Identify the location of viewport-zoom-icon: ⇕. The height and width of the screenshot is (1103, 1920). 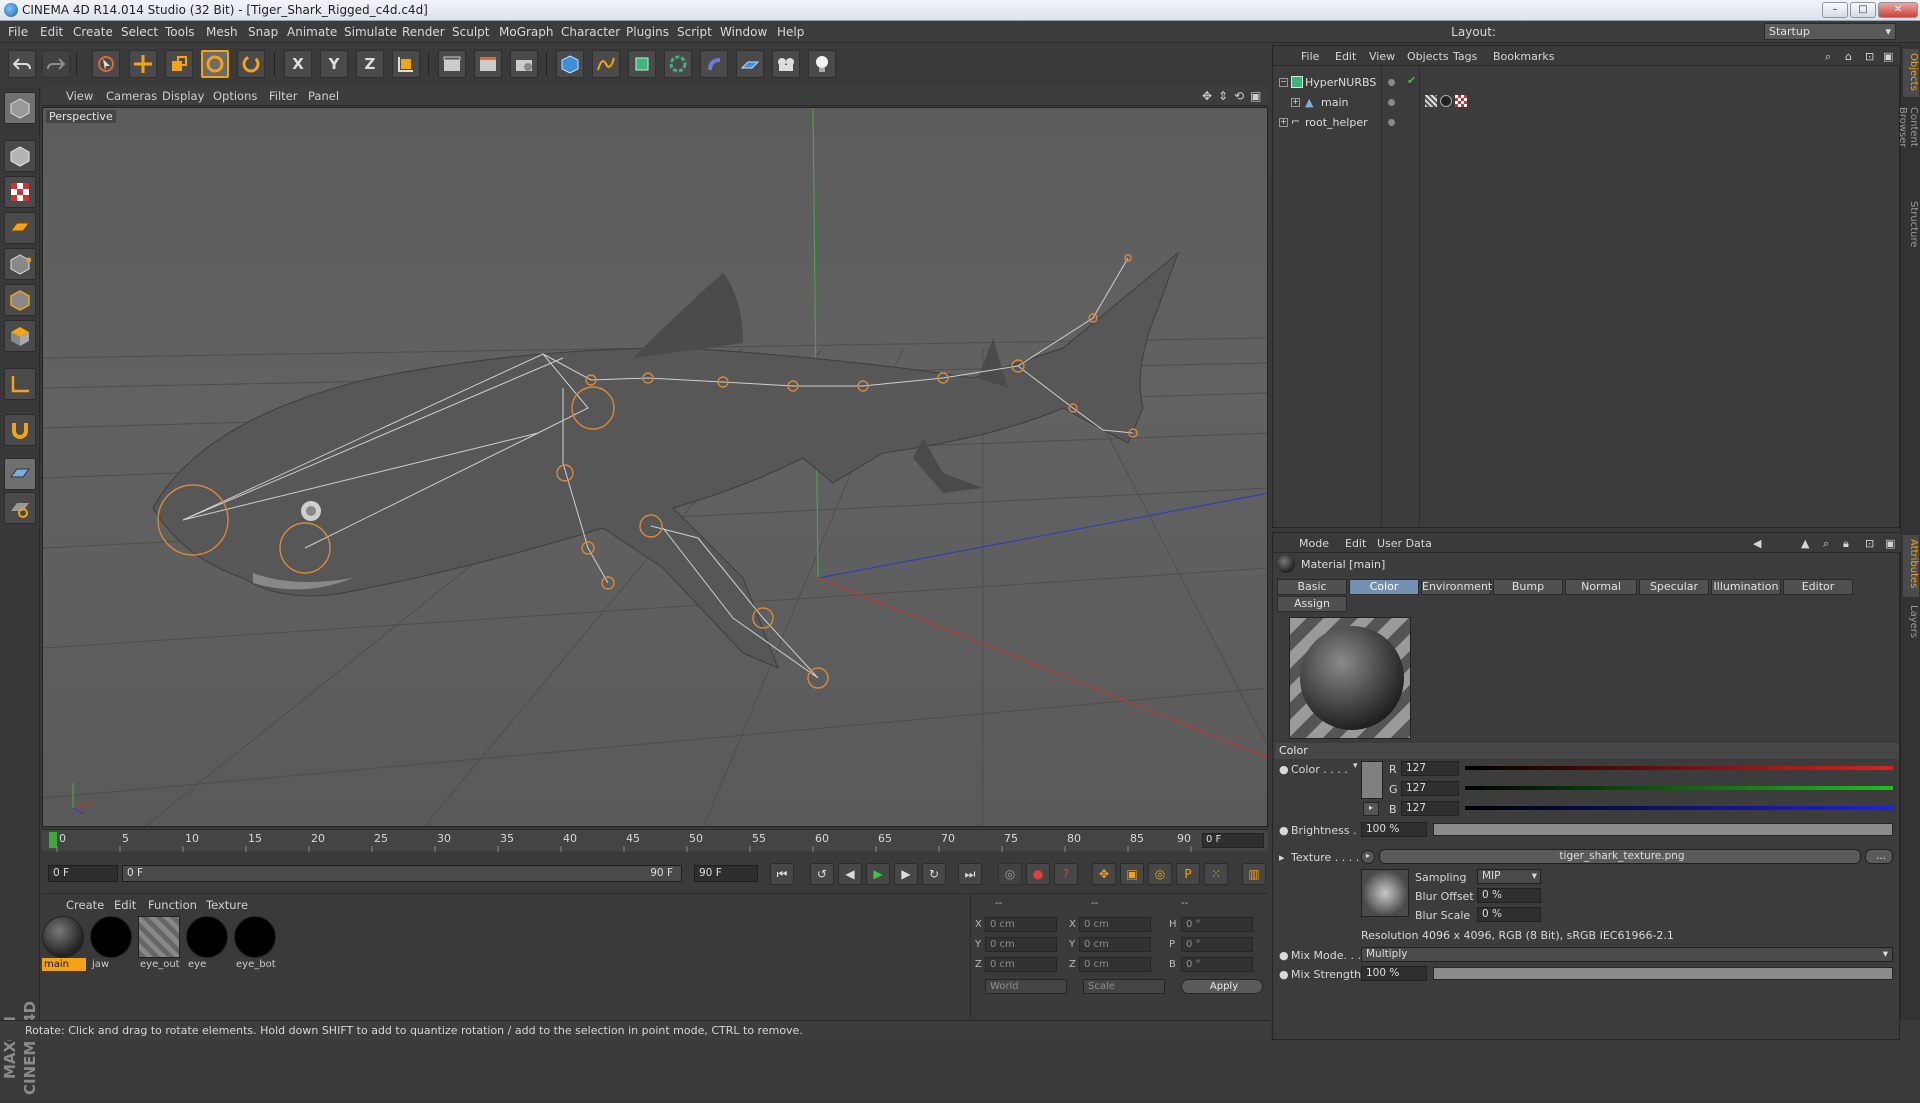
(1223, 96).